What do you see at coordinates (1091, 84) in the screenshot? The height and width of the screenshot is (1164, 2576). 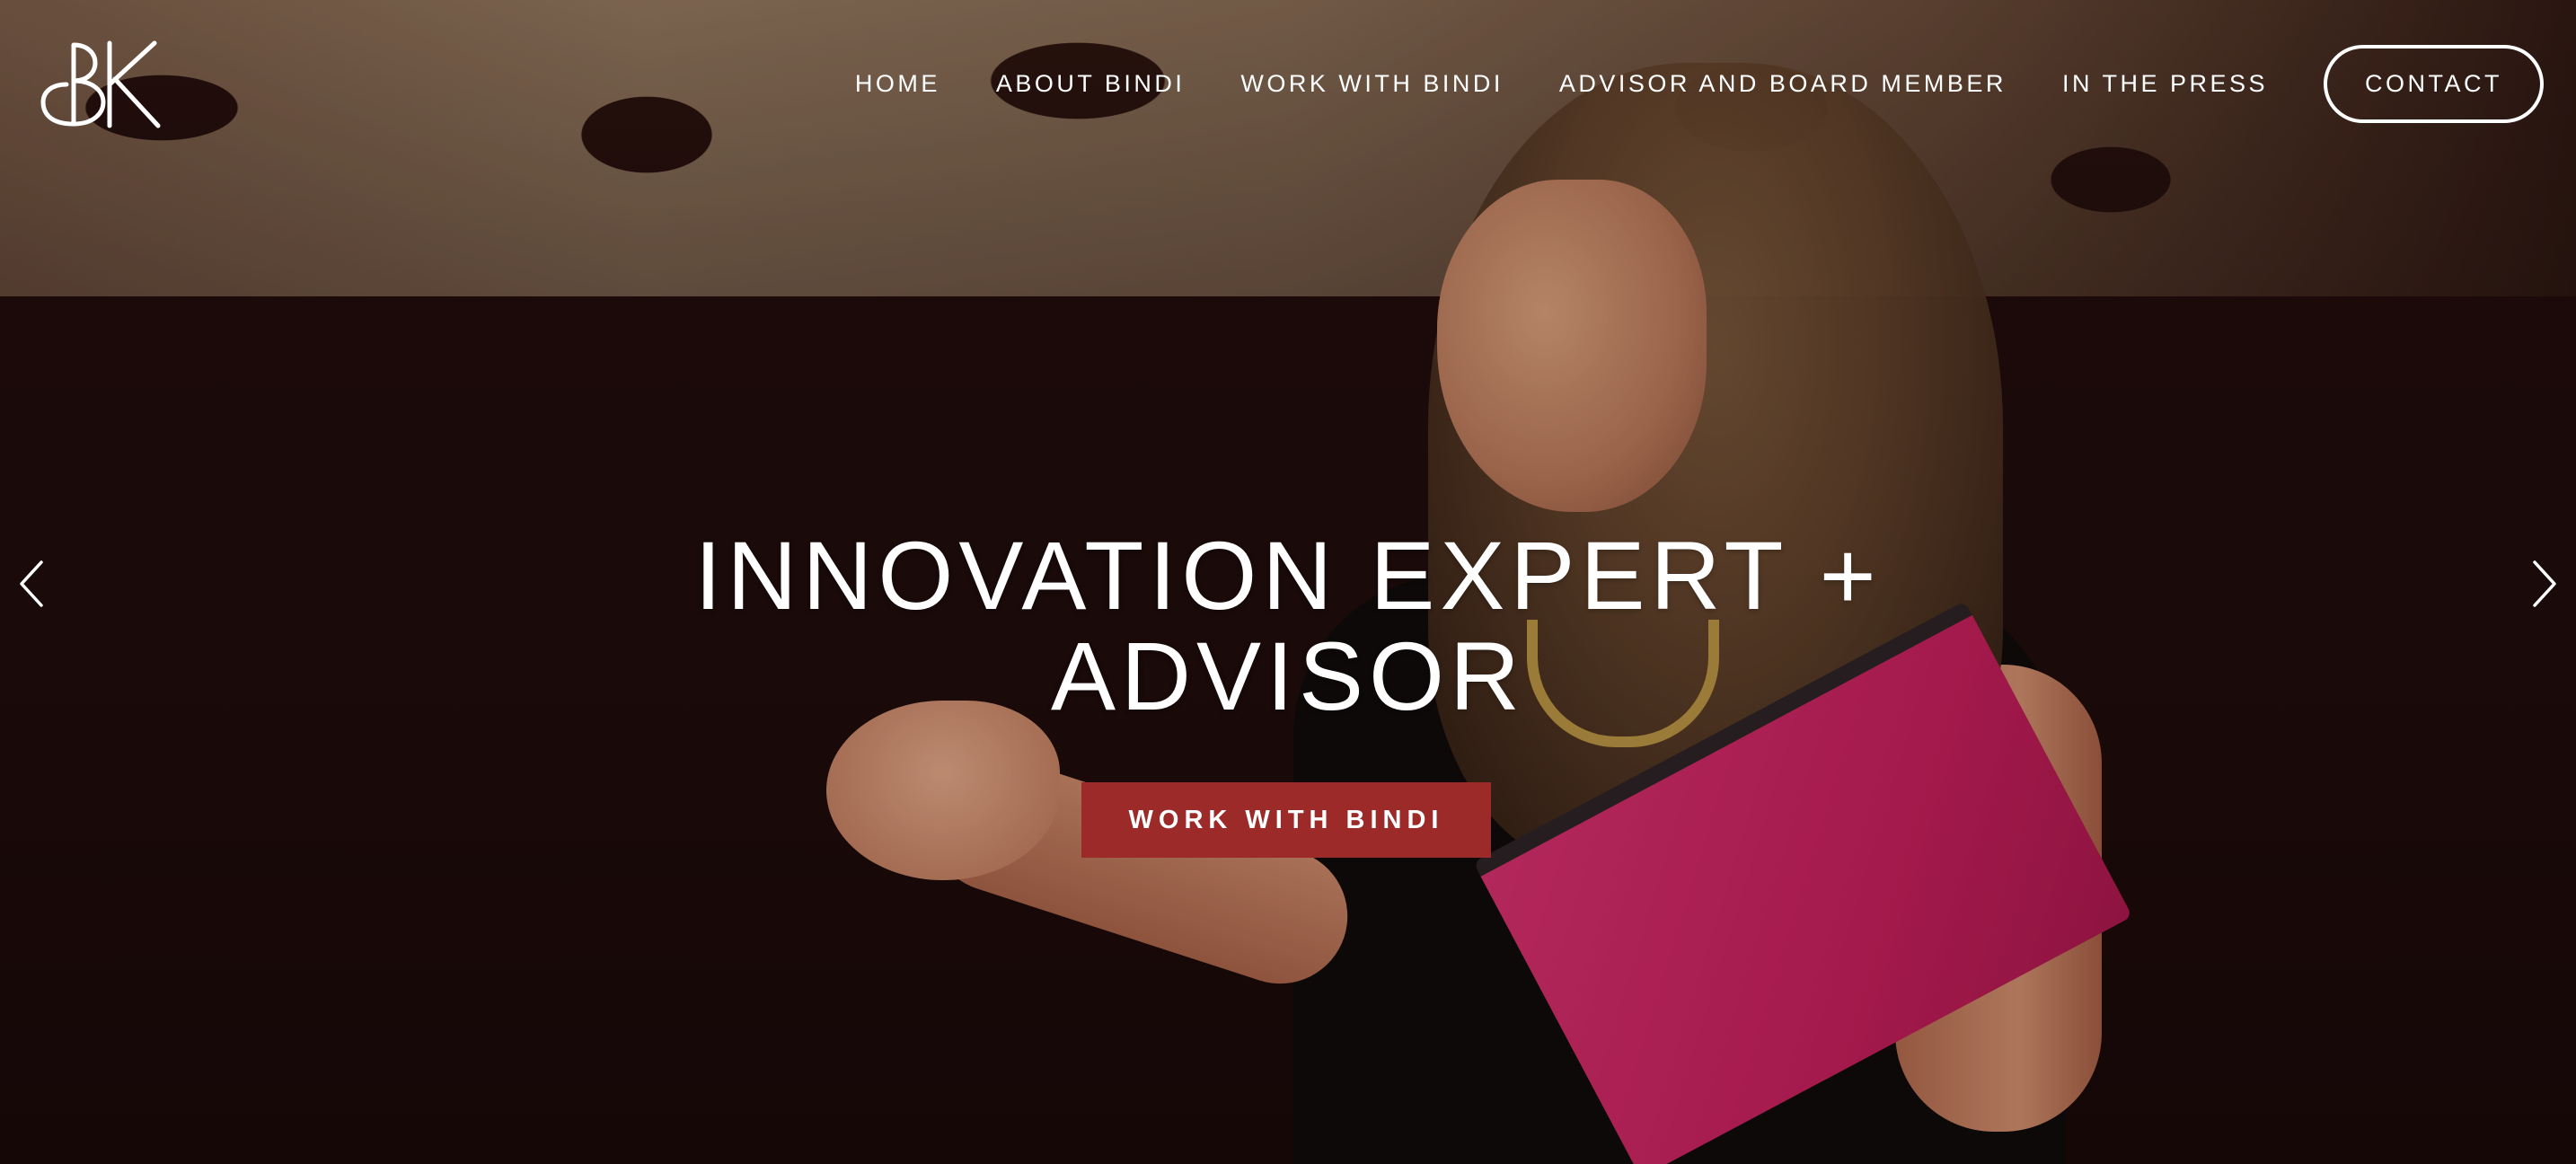 I see `nav-about-bindi: ABOUT BINDI` at bounding box center [1091, 84].